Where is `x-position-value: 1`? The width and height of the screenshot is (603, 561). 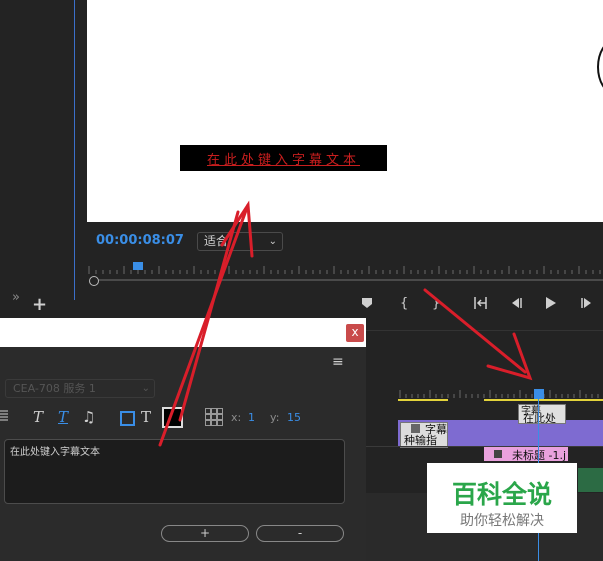 x-position-value: 1 is located at coordinates (251, 417).